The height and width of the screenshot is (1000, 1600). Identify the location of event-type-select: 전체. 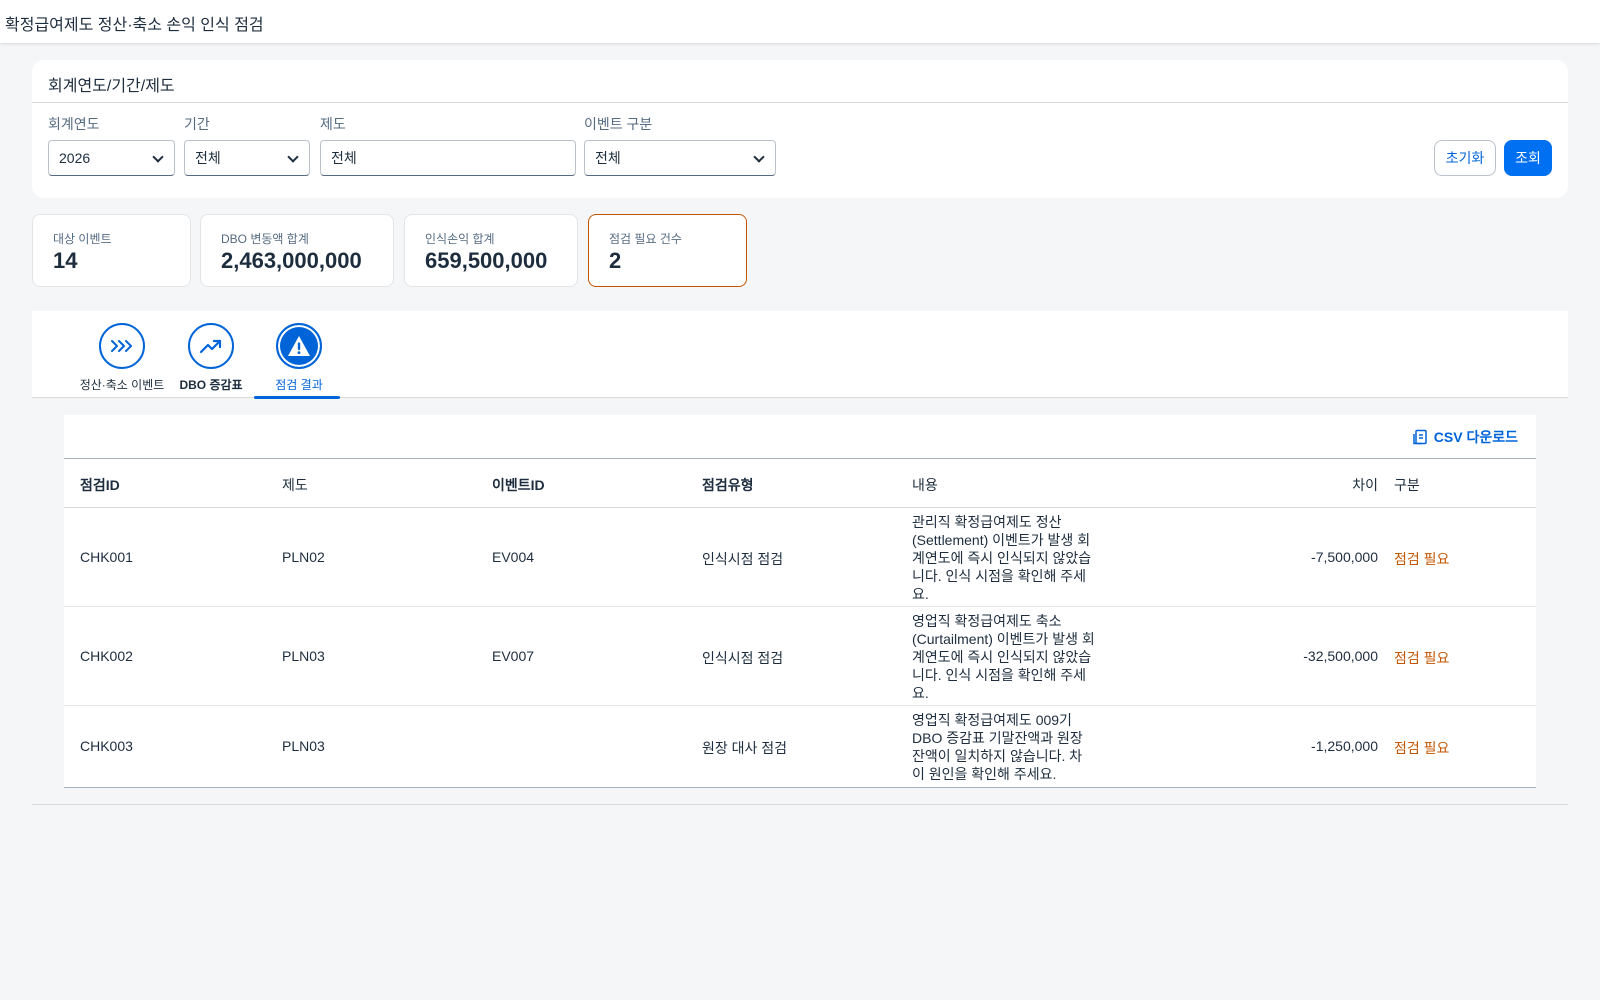
(680, 158).